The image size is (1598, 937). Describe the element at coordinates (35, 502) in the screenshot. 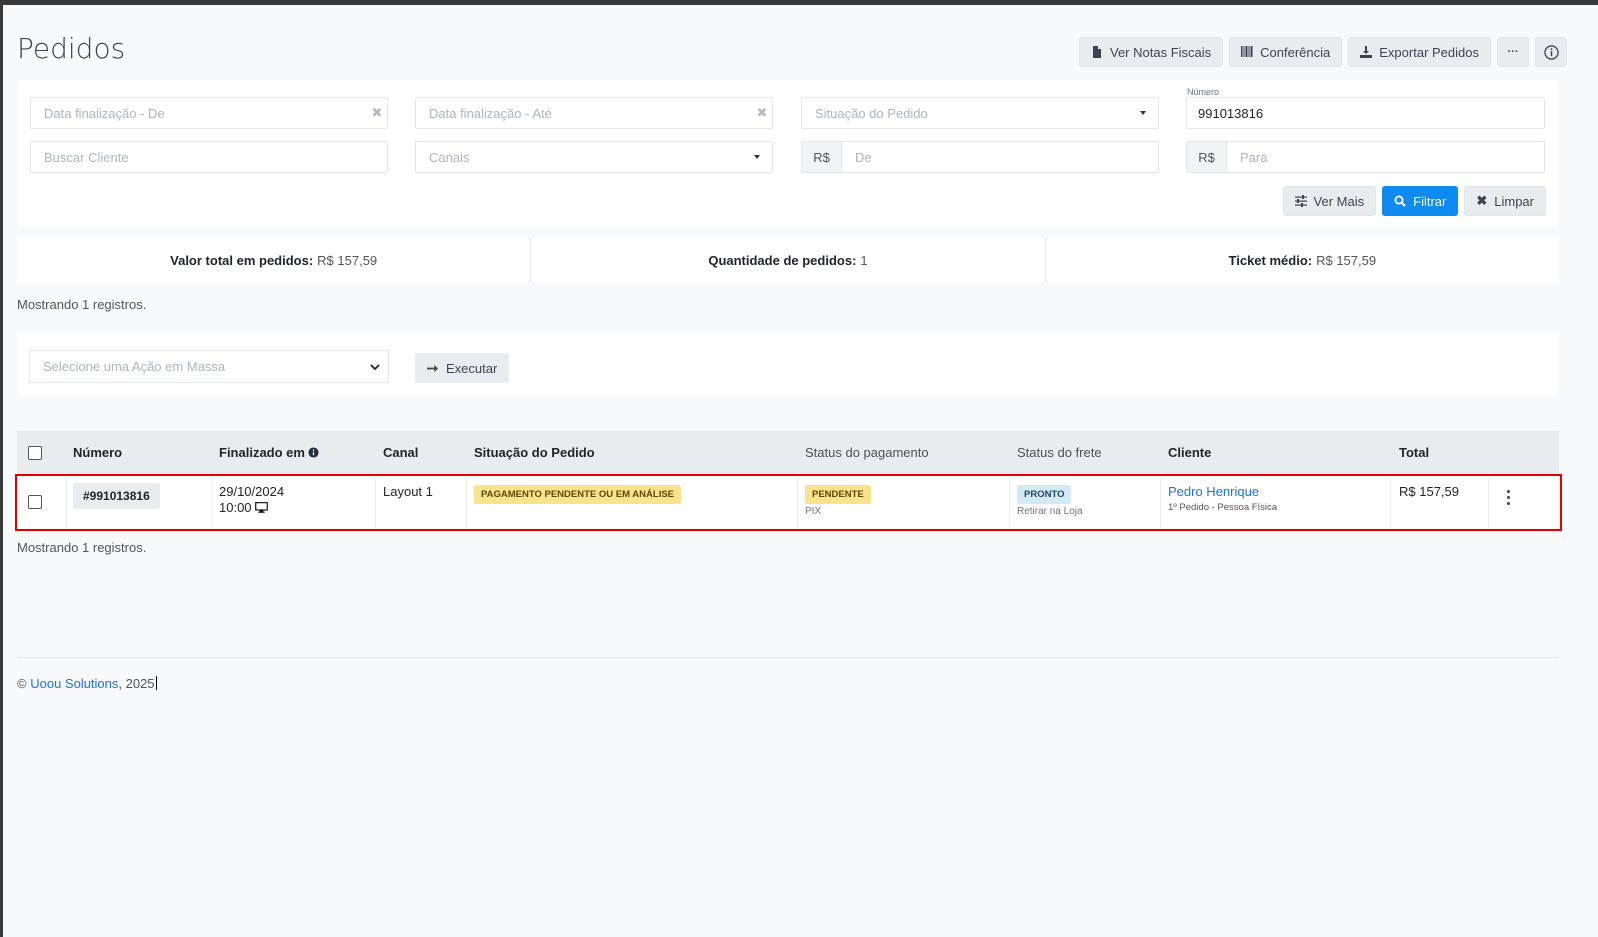

I see `row-checkbox` at that location.